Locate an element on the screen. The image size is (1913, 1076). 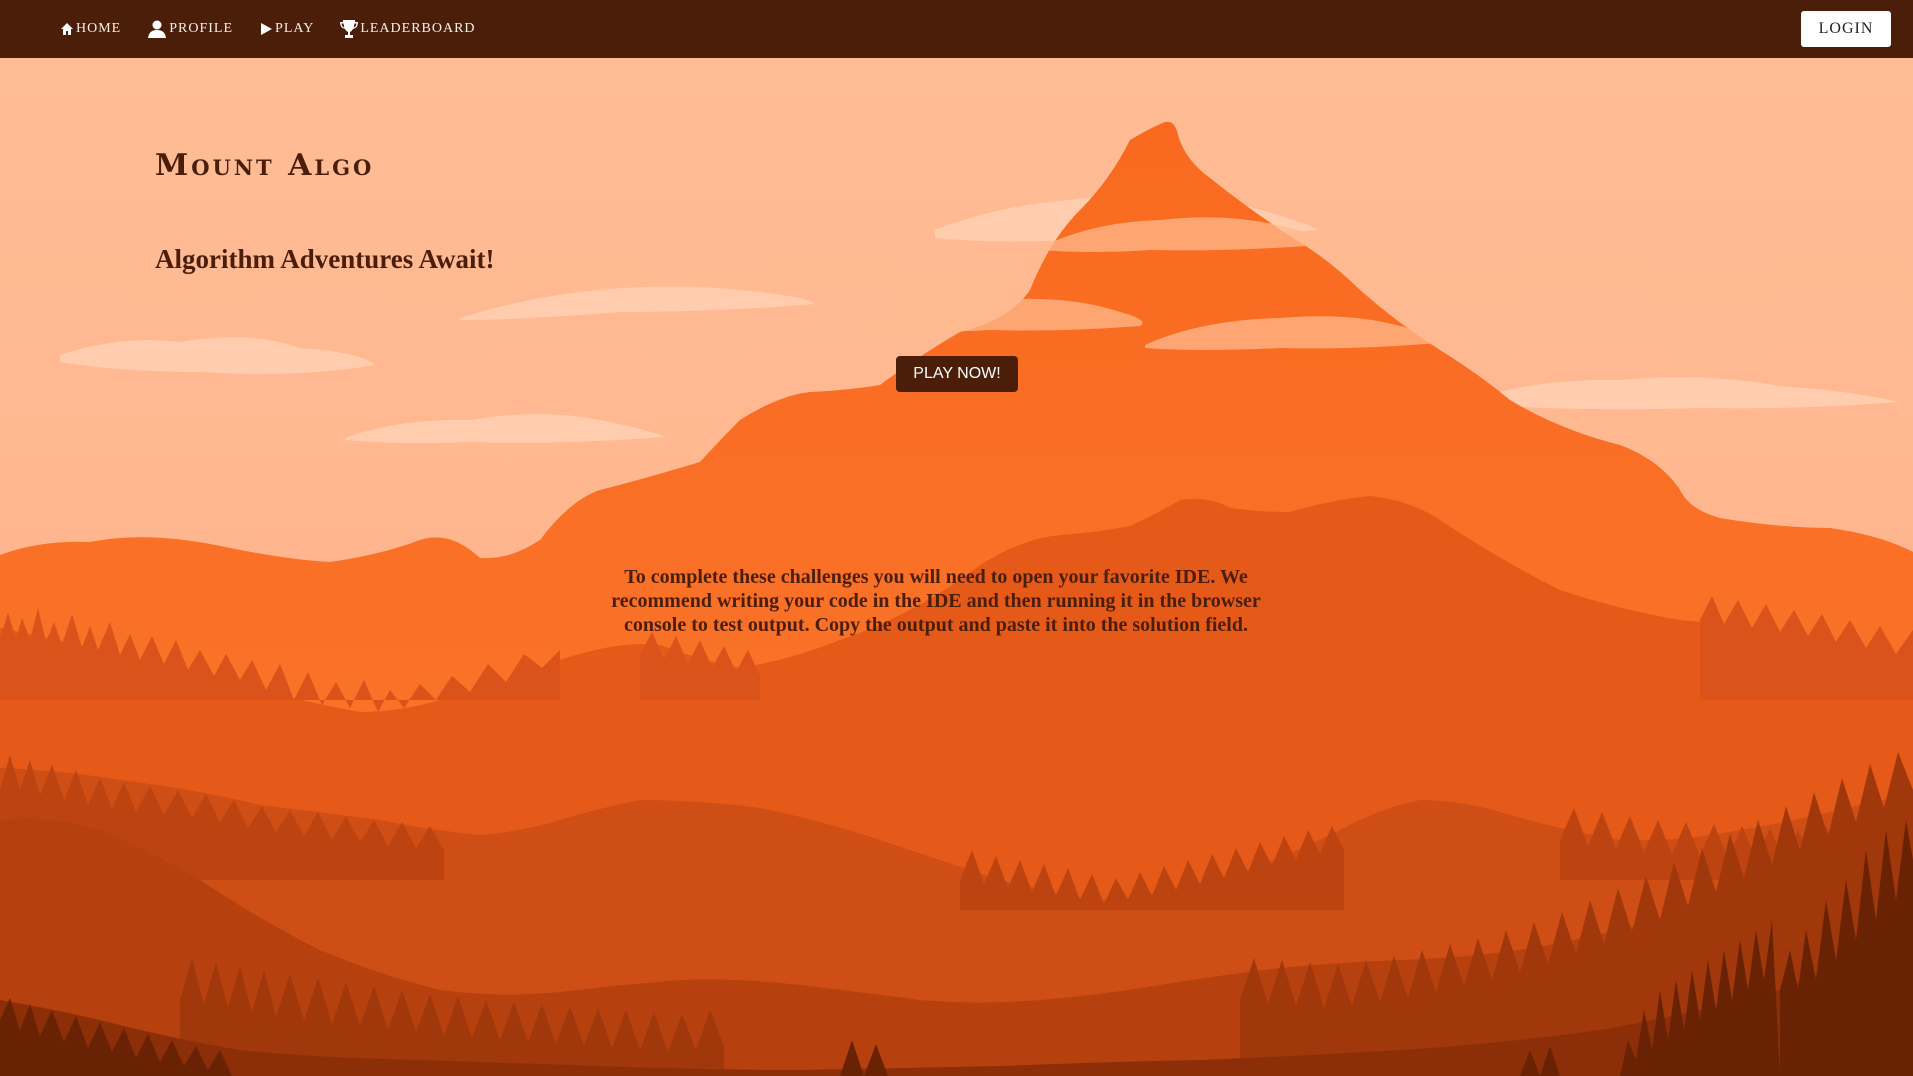
nav-item-home: HOME is located at coordinates (90, 29).